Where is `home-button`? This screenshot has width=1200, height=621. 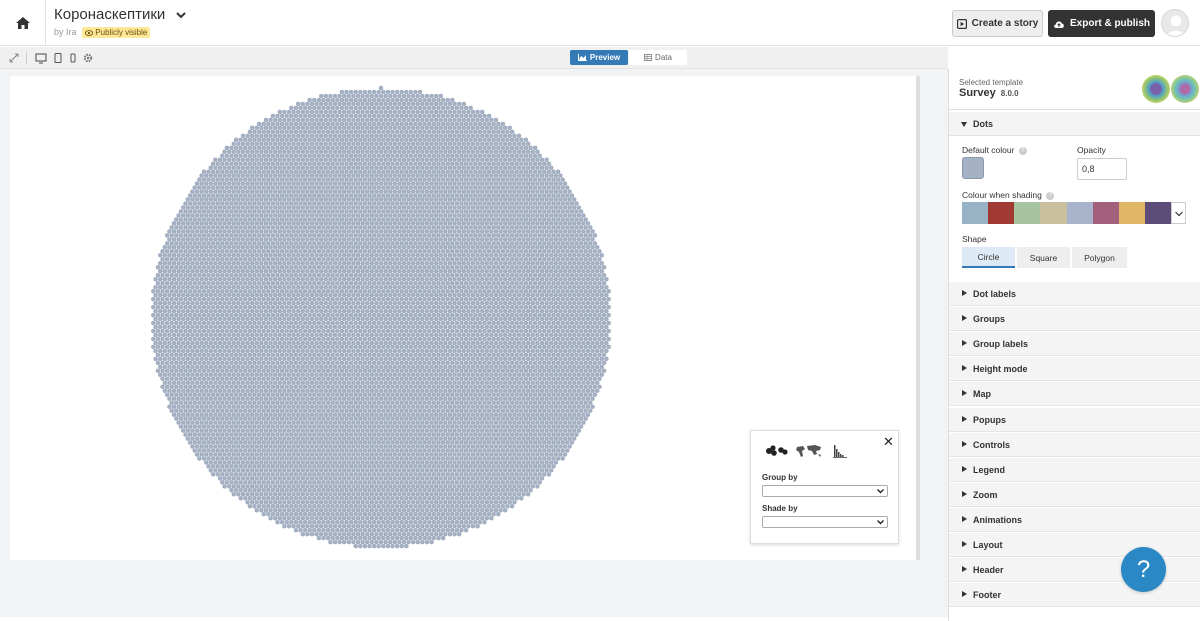
home-button is located at coordinates (23, 23).